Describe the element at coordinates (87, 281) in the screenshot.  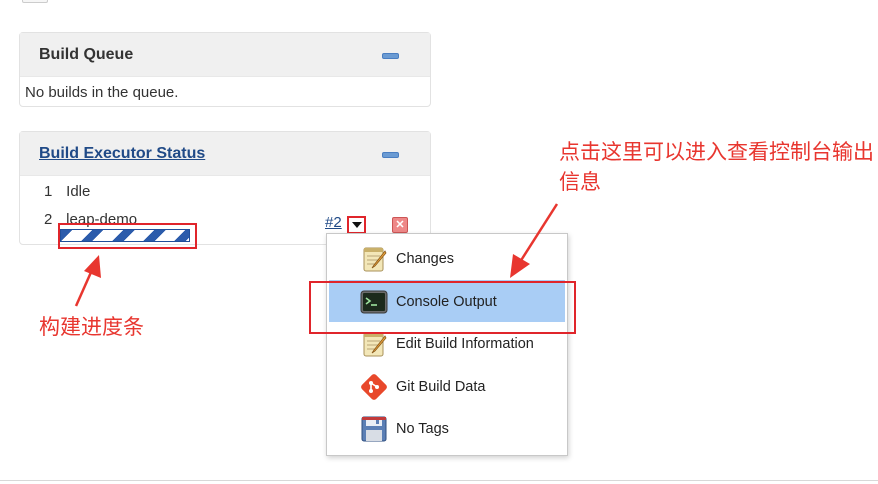
I see `arrow-to-progress-bar` at that location.